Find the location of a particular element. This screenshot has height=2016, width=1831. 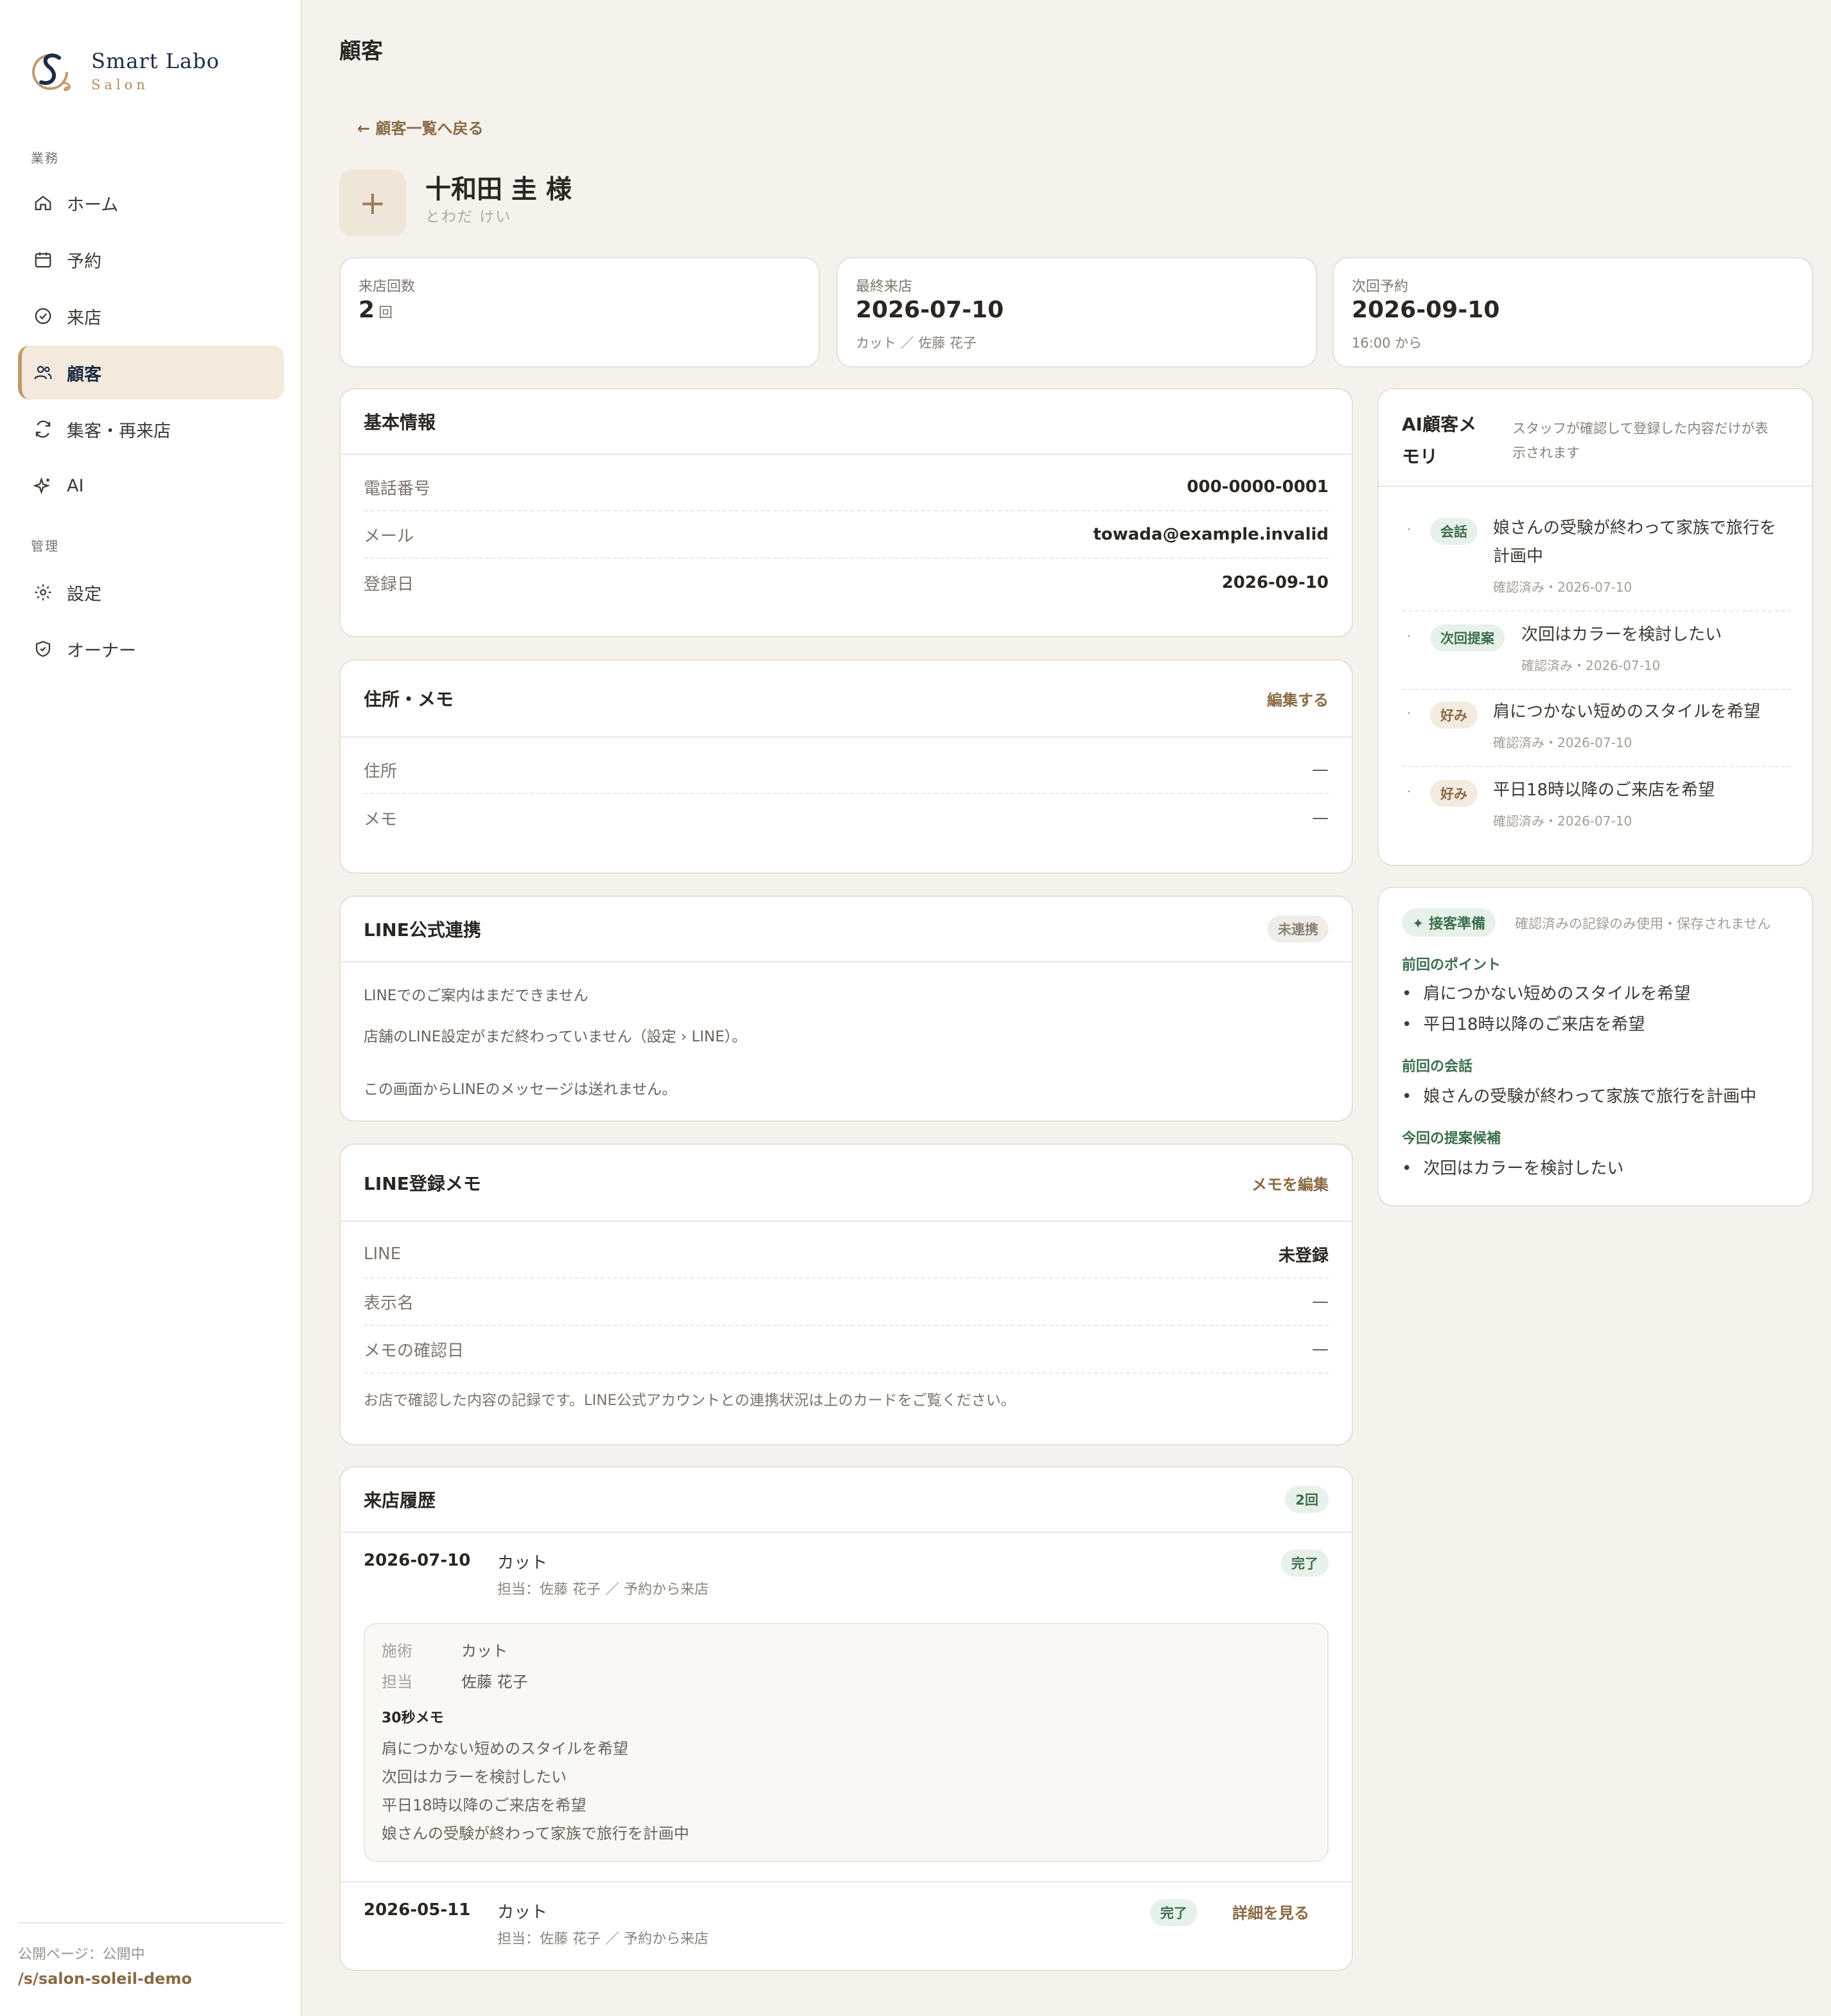

info-row-display-name: 表示名 — is located at coordinates (846, 1302).